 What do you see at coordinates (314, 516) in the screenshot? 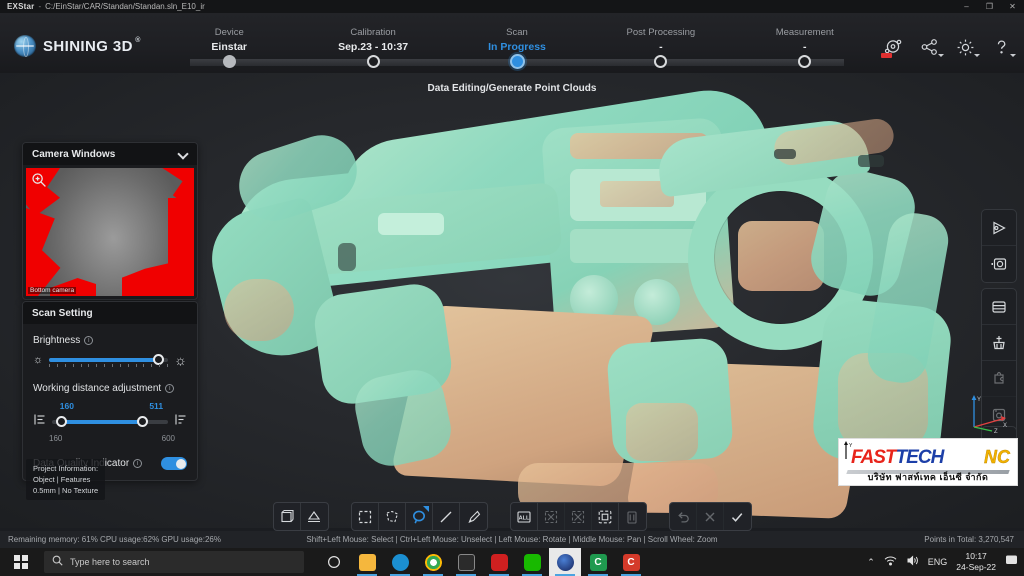
I see `light-shade-icon` at bounding box center [314, 516].